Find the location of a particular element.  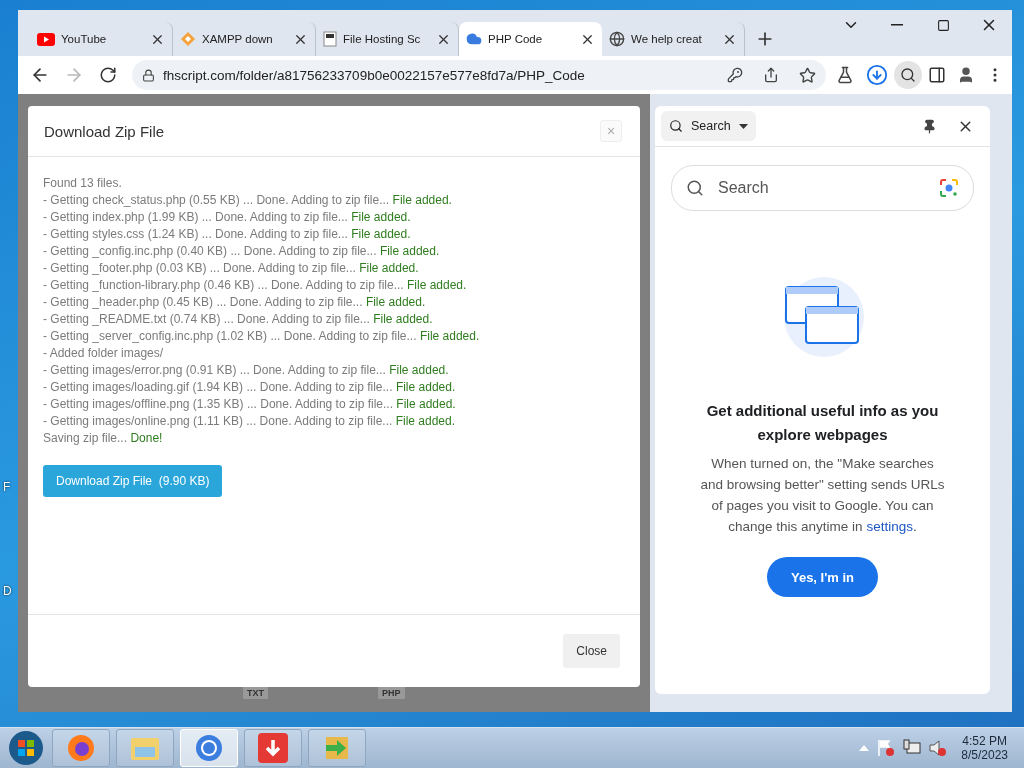

file-type-label: TXT is located at coordinates (255, 693).